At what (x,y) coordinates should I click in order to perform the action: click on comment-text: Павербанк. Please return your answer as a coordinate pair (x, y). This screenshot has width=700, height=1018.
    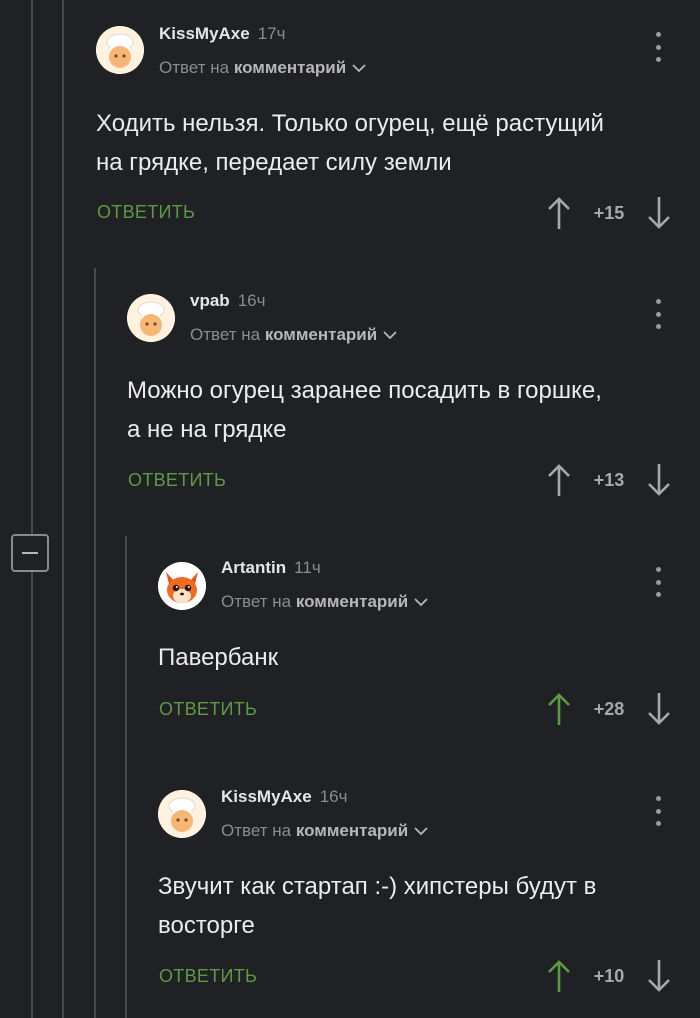
    Looking at the image, I should click on (218, 657).